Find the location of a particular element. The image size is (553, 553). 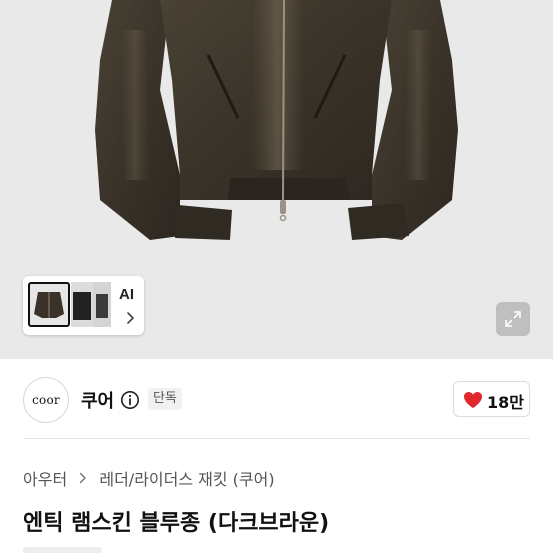

breadcrumb-item-category: 아우터 is located at coordinates (45, 478).